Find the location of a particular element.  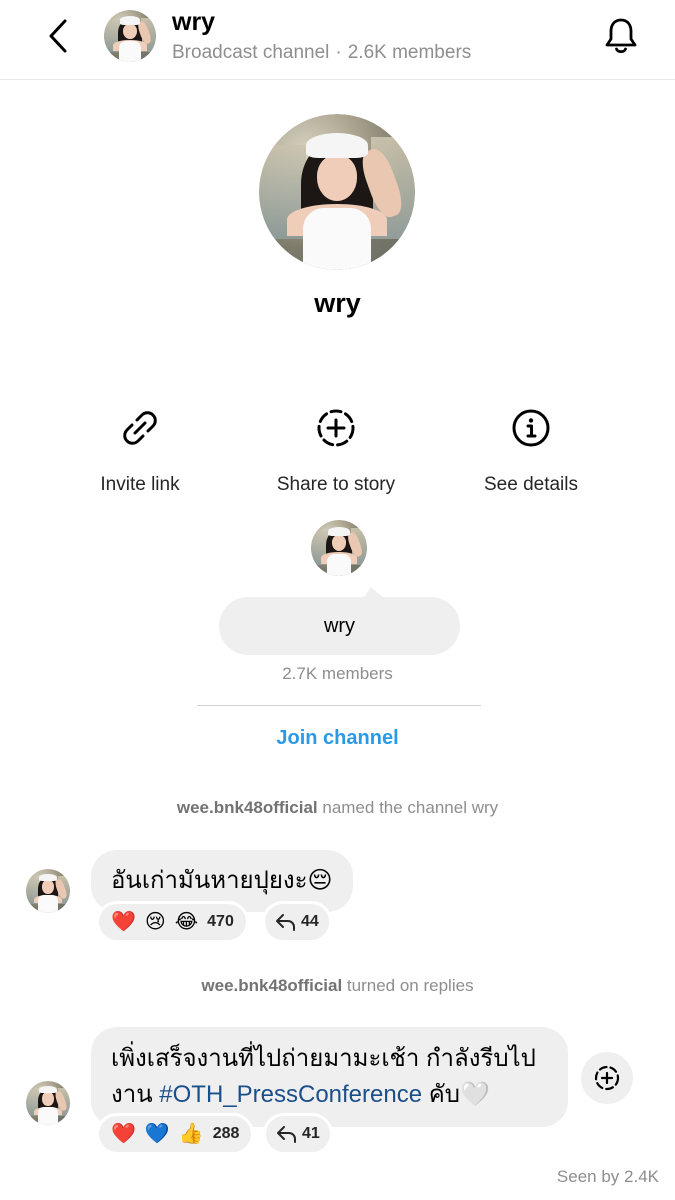

message-text-line: งาน #OTH_PressConference คับ🤍 is located at coordinates (329, 1095).